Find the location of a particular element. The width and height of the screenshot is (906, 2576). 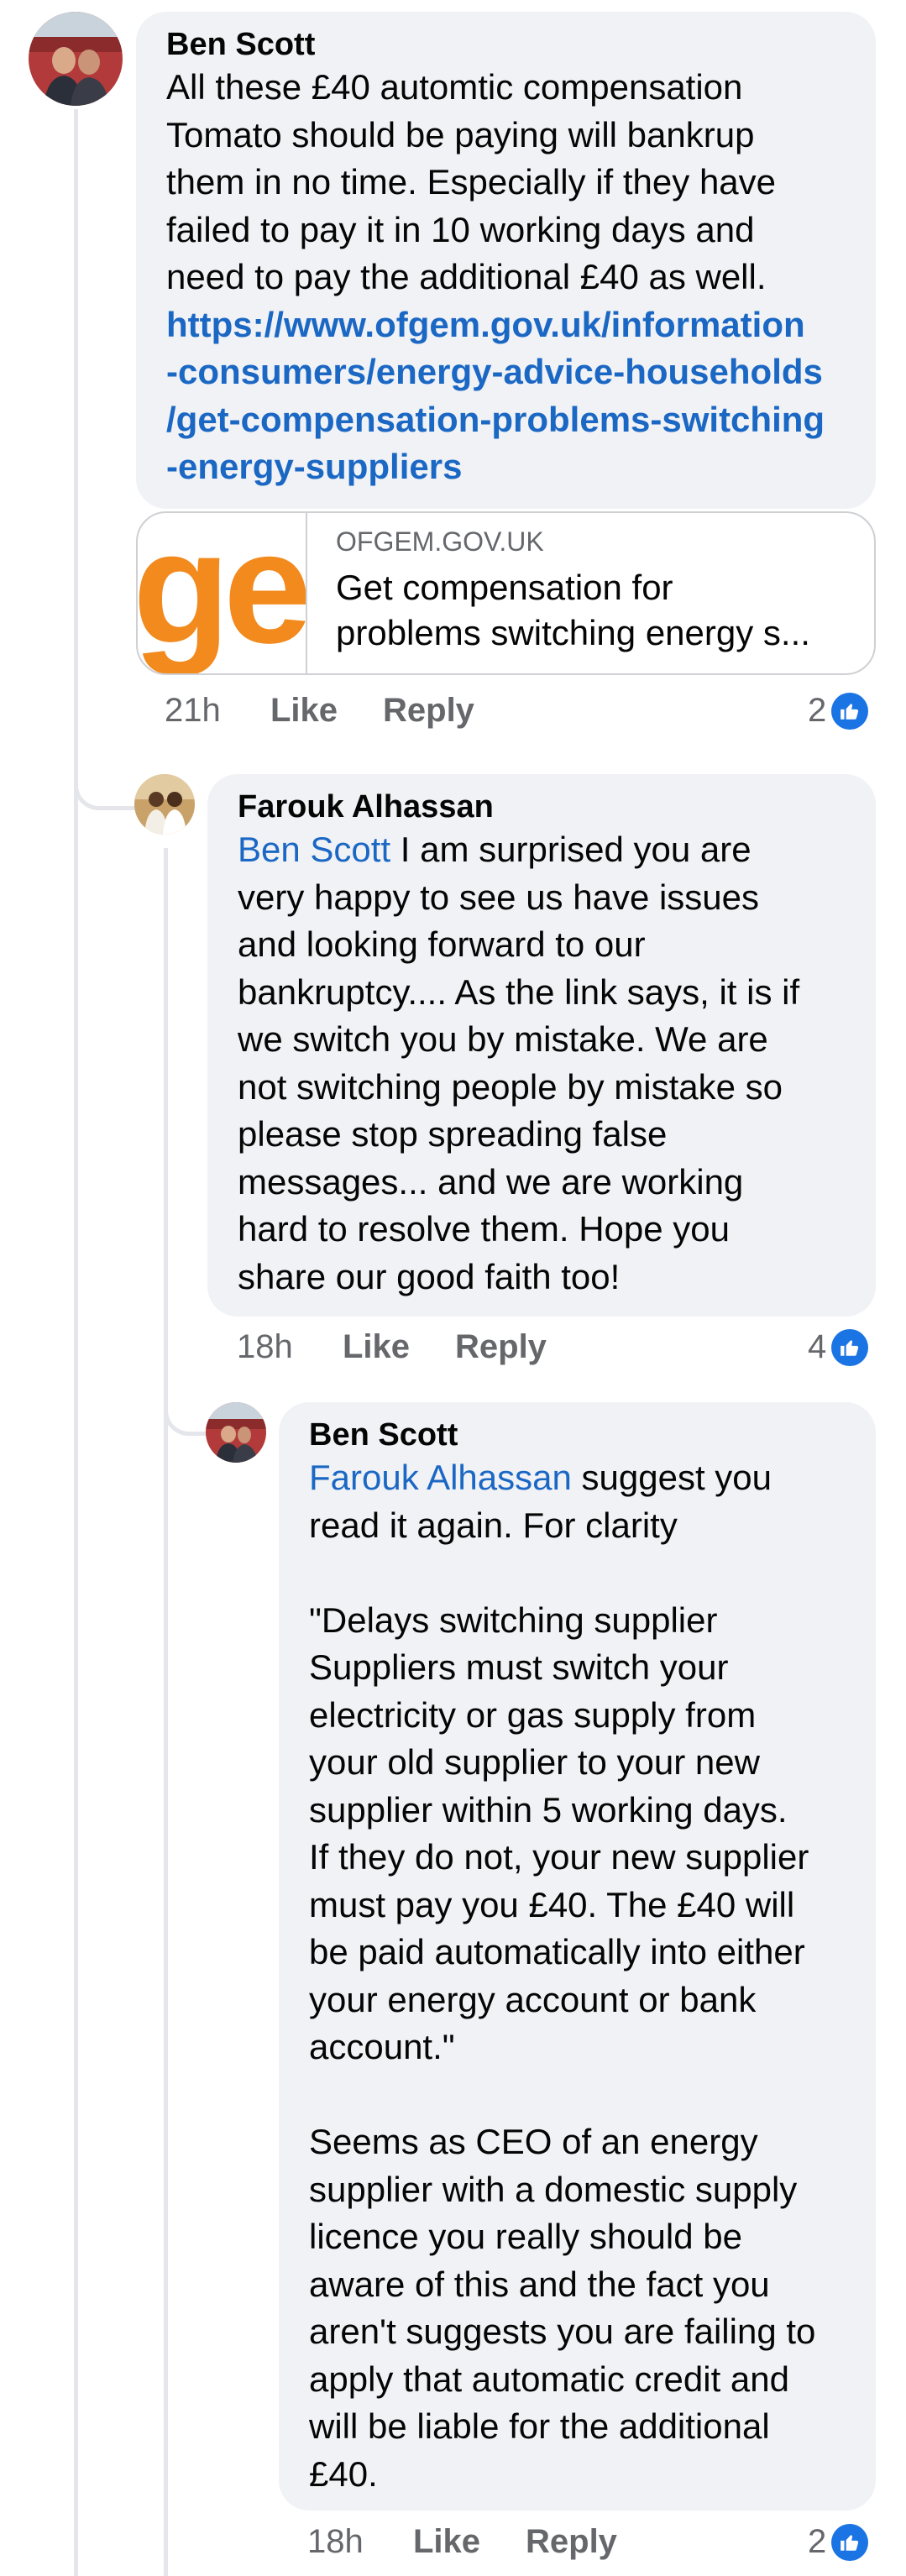

mention-link: Farouk Alhassan is located at coordinates (440, 1477).